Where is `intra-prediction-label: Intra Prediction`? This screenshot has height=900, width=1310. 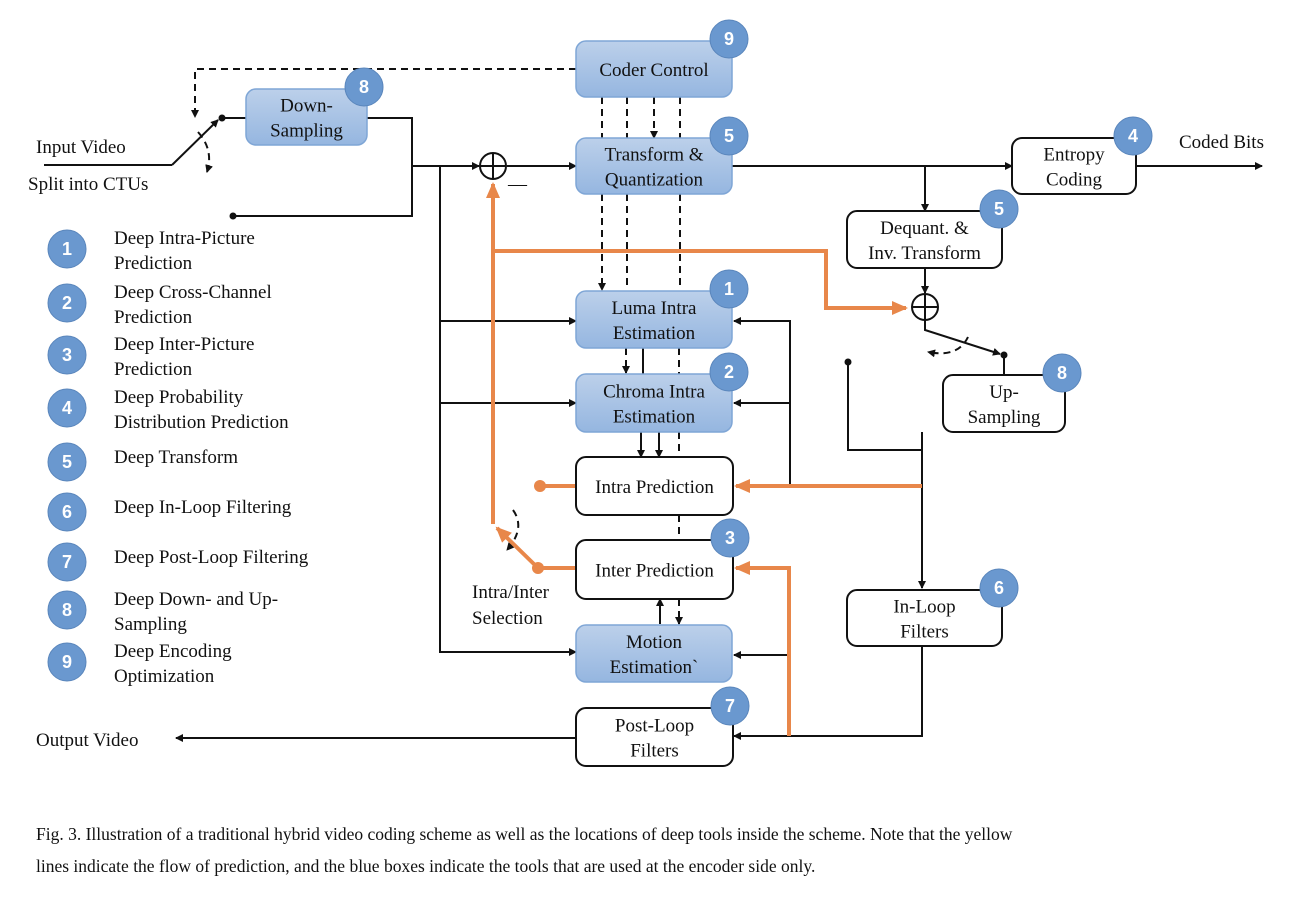
intra-prediction-label: Intra Prediction is located at coordinates (654, 487).